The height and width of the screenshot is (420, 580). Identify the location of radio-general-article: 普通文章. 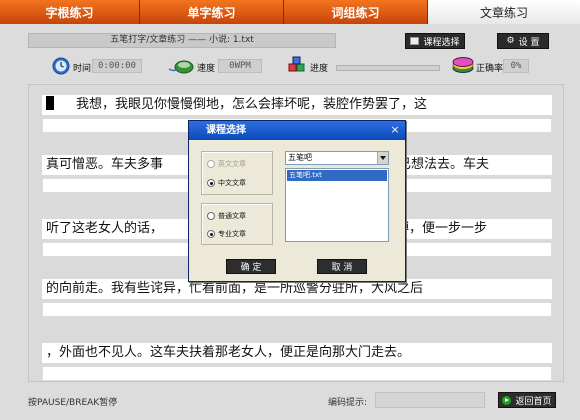
(226, 216).